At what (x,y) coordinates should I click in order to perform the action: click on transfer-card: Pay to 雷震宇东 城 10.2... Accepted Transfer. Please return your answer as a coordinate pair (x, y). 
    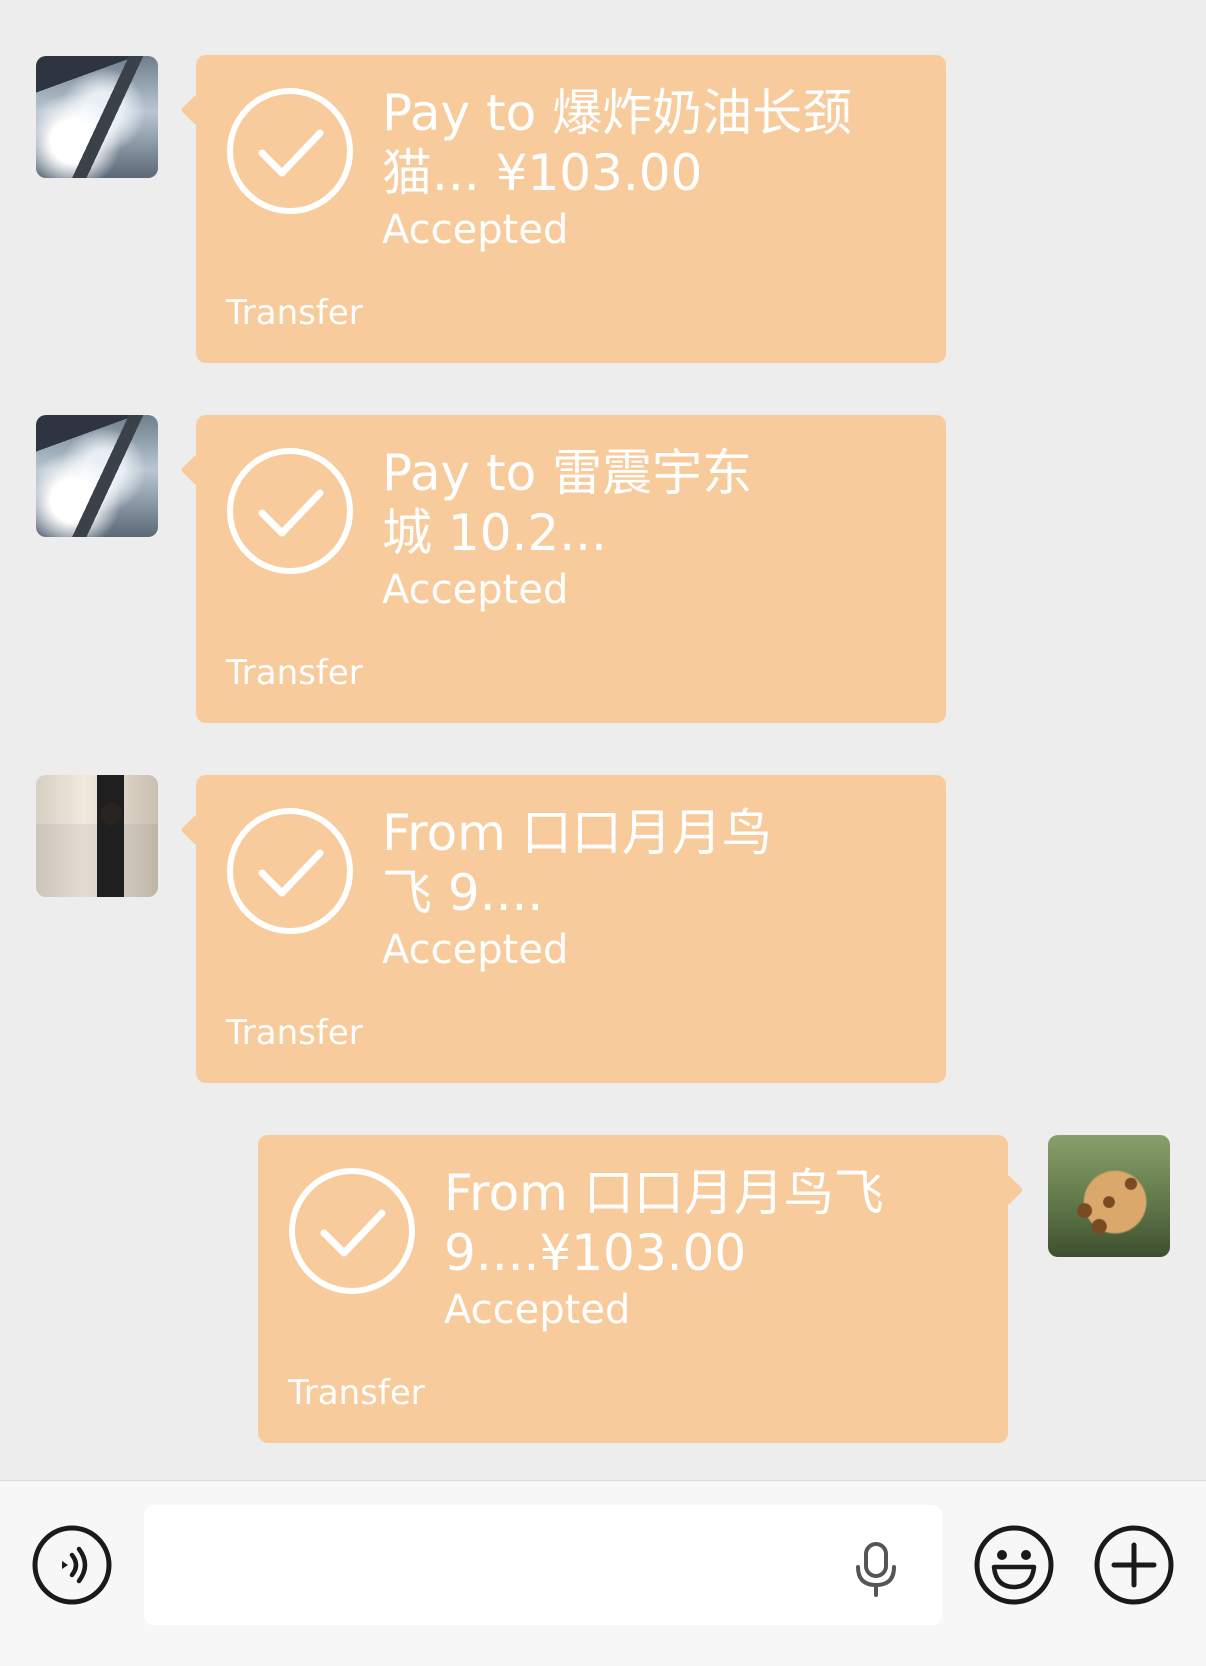
    Looking at the image, I should click on (571, 569).